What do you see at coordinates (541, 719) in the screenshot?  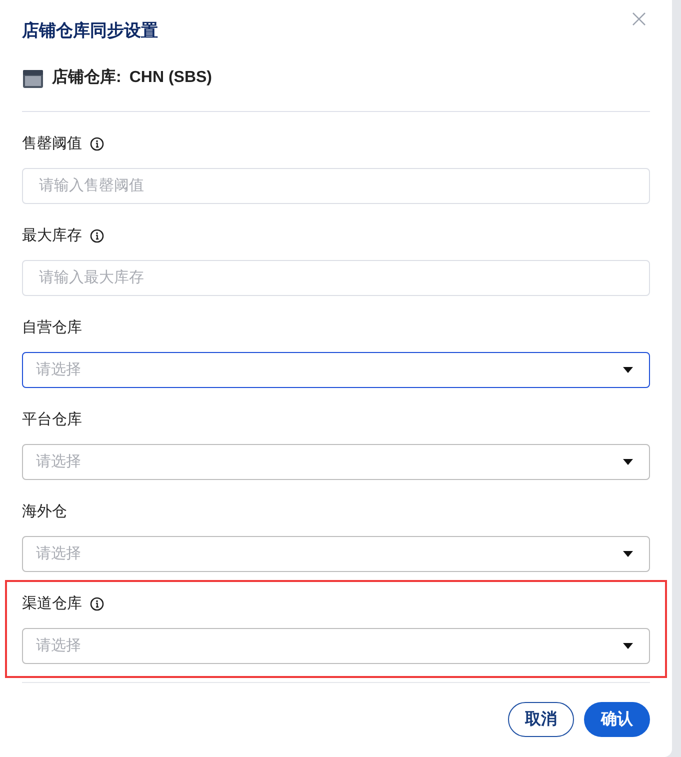 I see `cancel-button: 取消` at bounding box center [541, 719].